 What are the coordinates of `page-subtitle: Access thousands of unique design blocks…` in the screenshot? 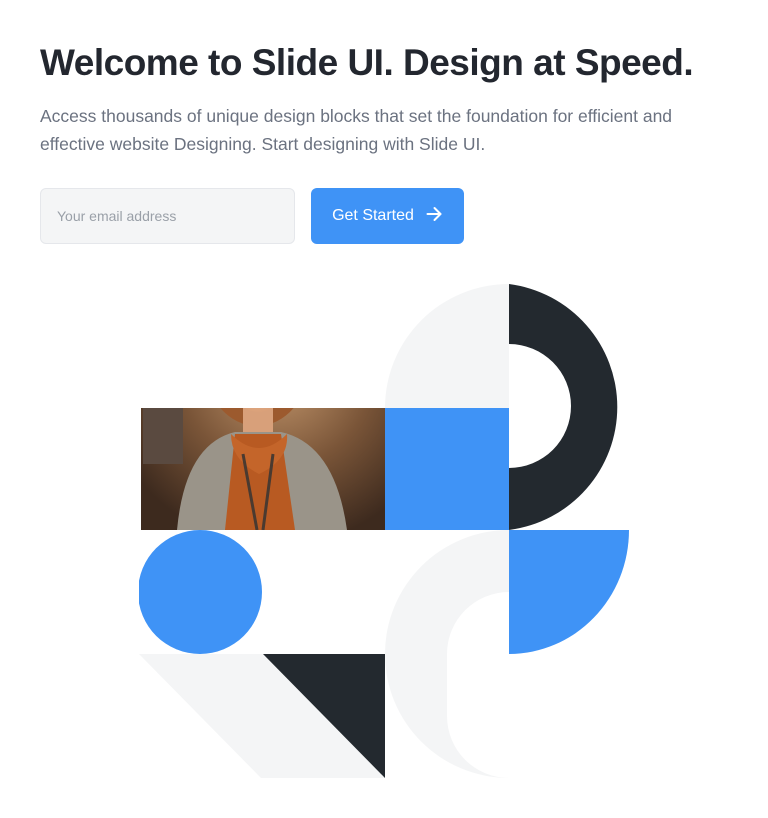 It's located at (356, 130).